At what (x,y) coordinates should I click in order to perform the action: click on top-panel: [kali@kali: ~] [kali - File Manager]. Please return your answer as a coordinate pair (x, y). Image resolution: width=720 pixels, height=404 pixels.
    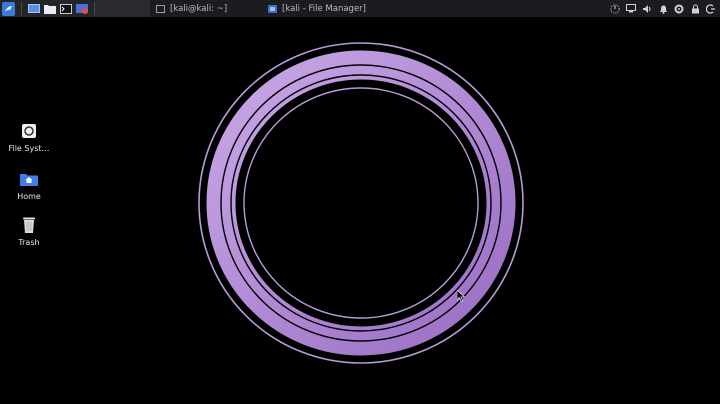
    Looking at the image, I should click on (360, 8).